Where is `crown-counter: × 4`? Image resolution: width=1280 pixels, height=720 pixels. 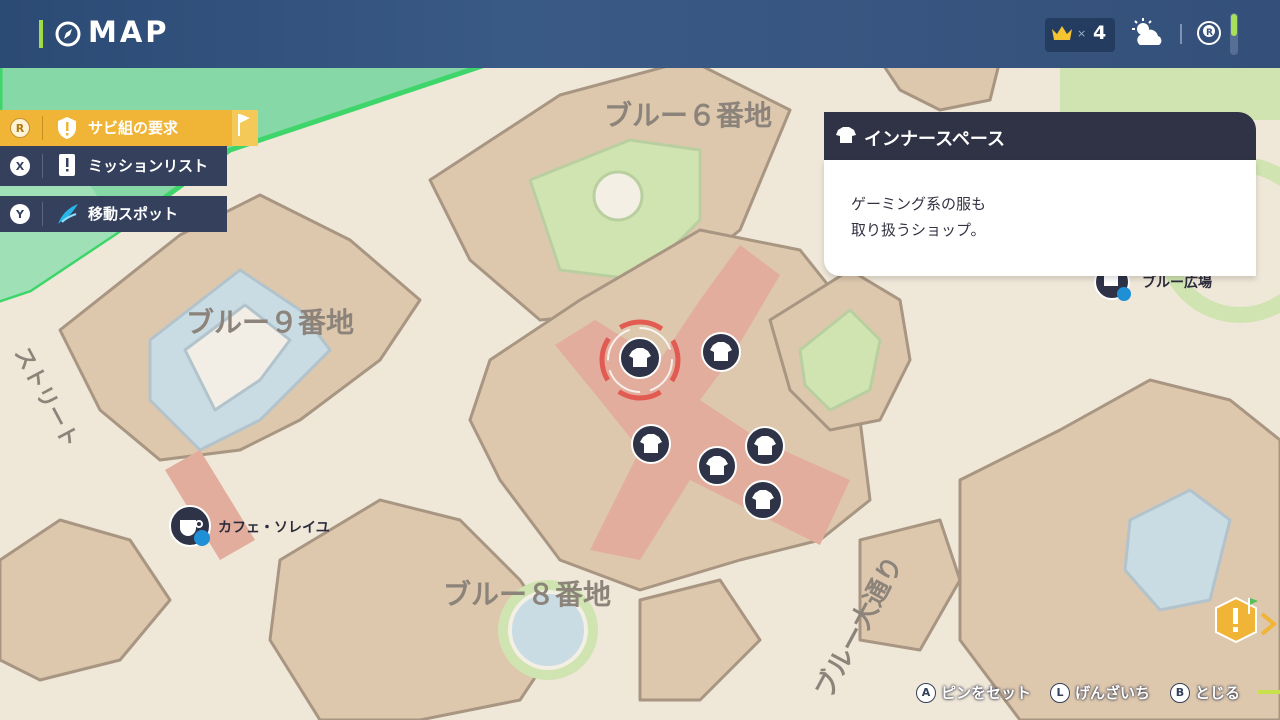 crown-counter: × 4 is located at coordinates (1080, 35).